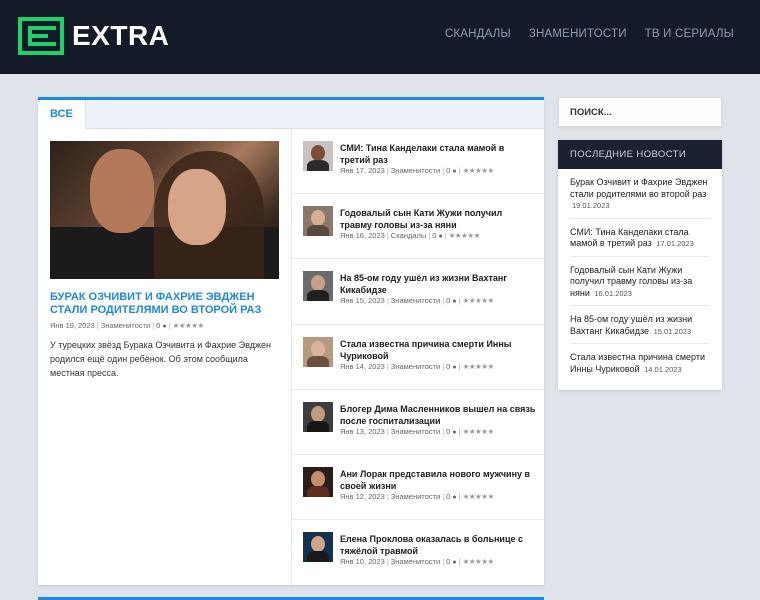  What do you see at coordinates (62, 114) in the screenshot?
I see `tab-all: ВСЕ` at bounding box center [62, 114].